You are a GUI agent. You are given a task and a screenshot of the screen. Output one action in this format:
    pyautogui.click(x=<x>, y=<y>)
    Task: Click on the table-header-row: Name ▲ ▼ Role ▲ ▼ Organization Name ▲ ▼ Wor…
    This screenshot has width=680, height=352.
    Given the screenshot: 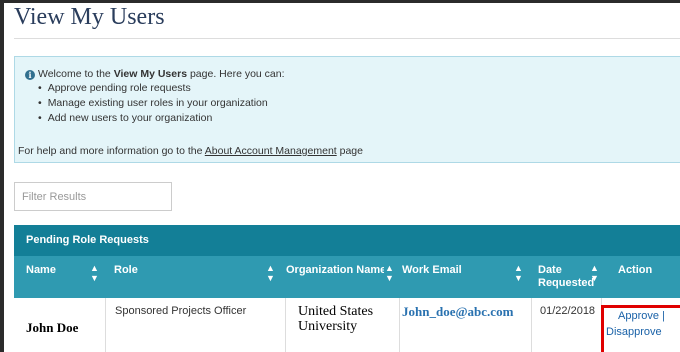 What is the action you would take?
    pyautogui.click(x=347, y=277)
    